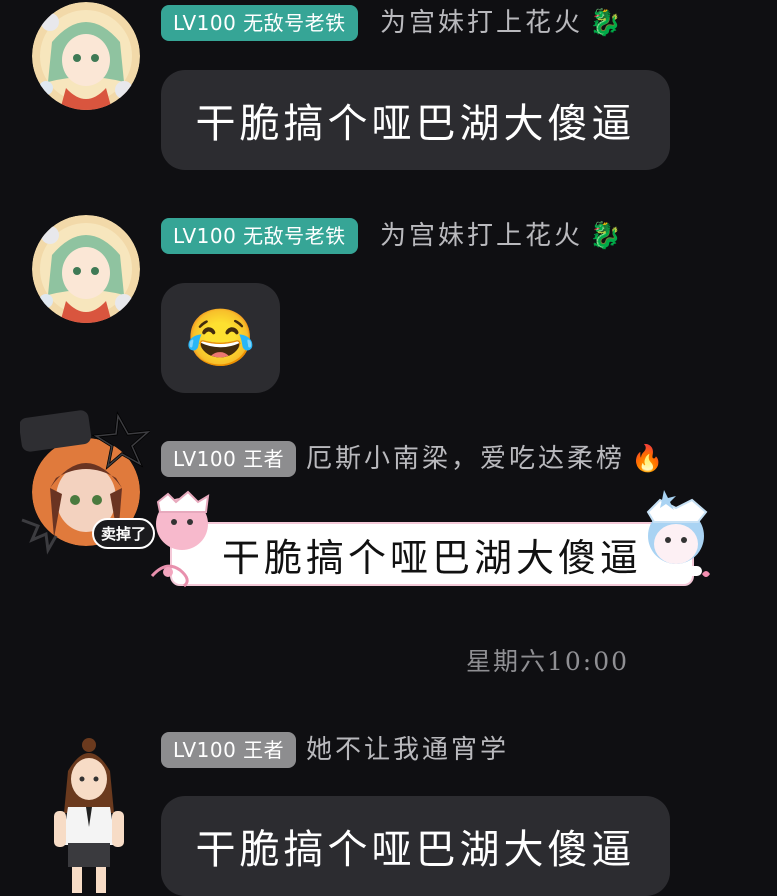 The image size is (777, 896). I want to click on message-bubble: 😂, so click(220, 338).